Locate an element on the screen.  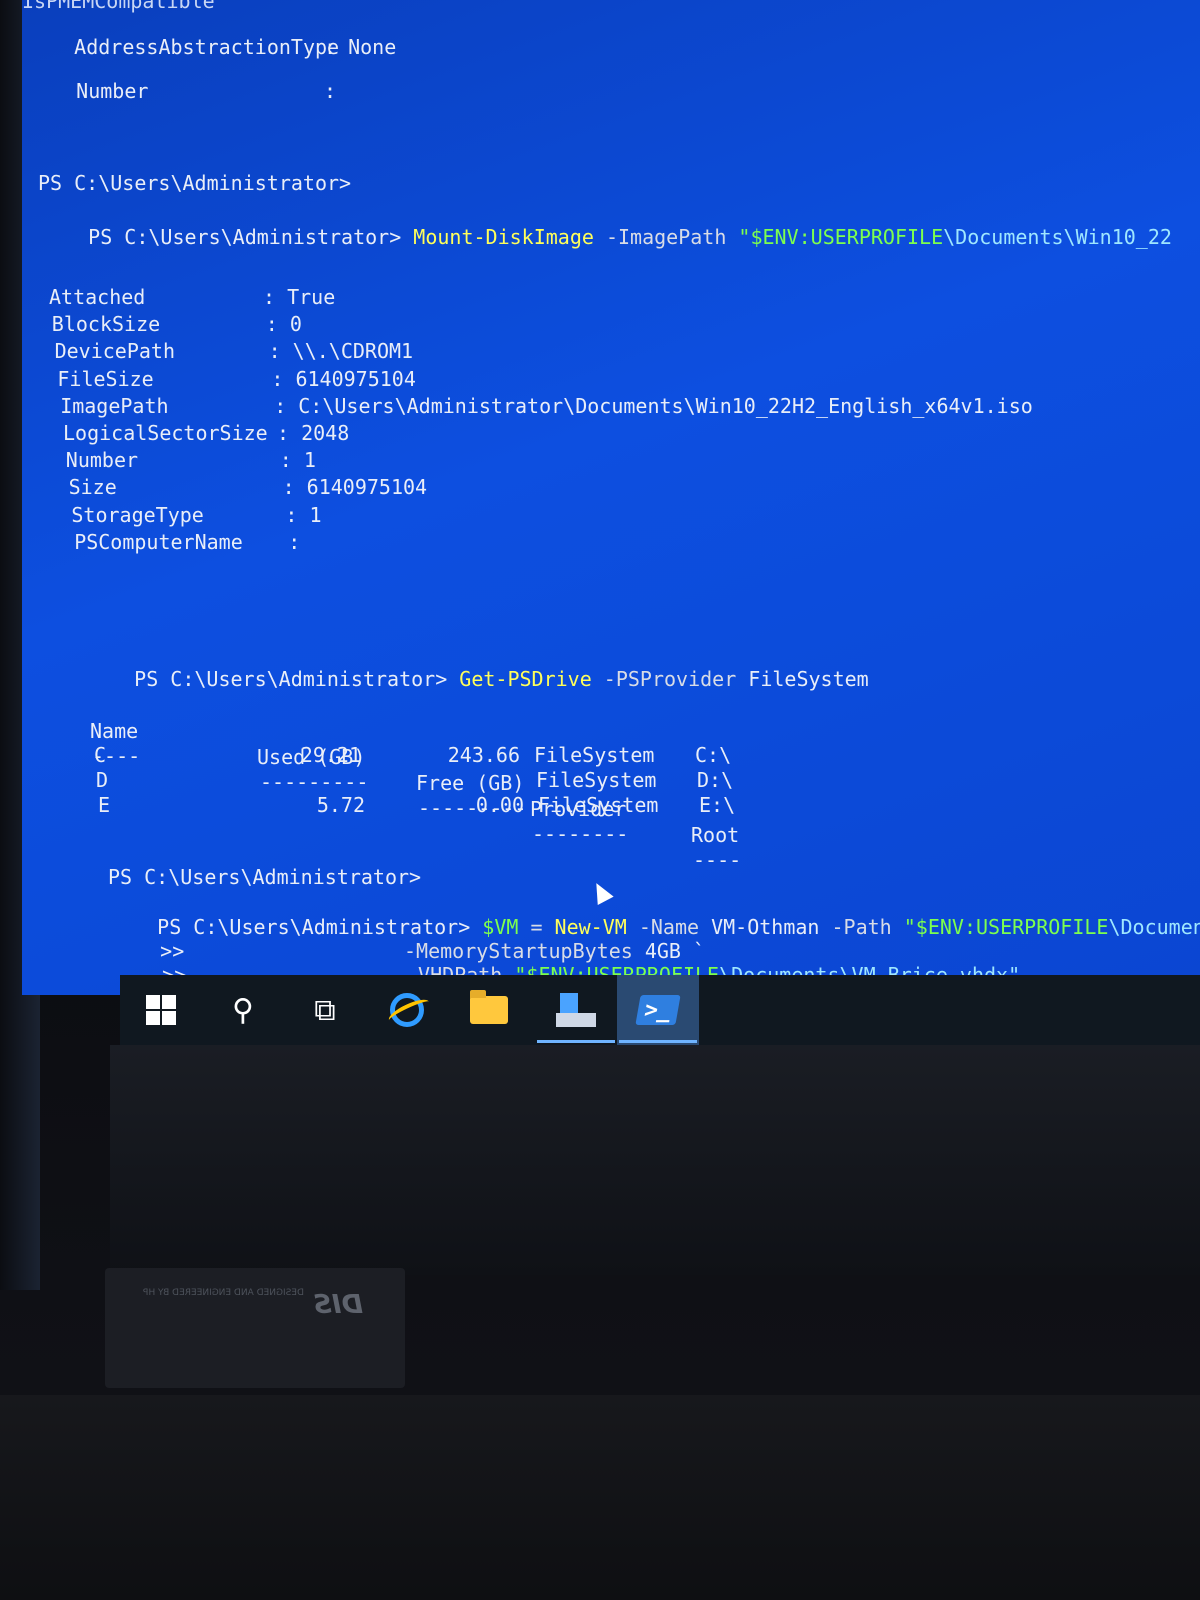
property-label: Size is located at coordinates (92, 487).